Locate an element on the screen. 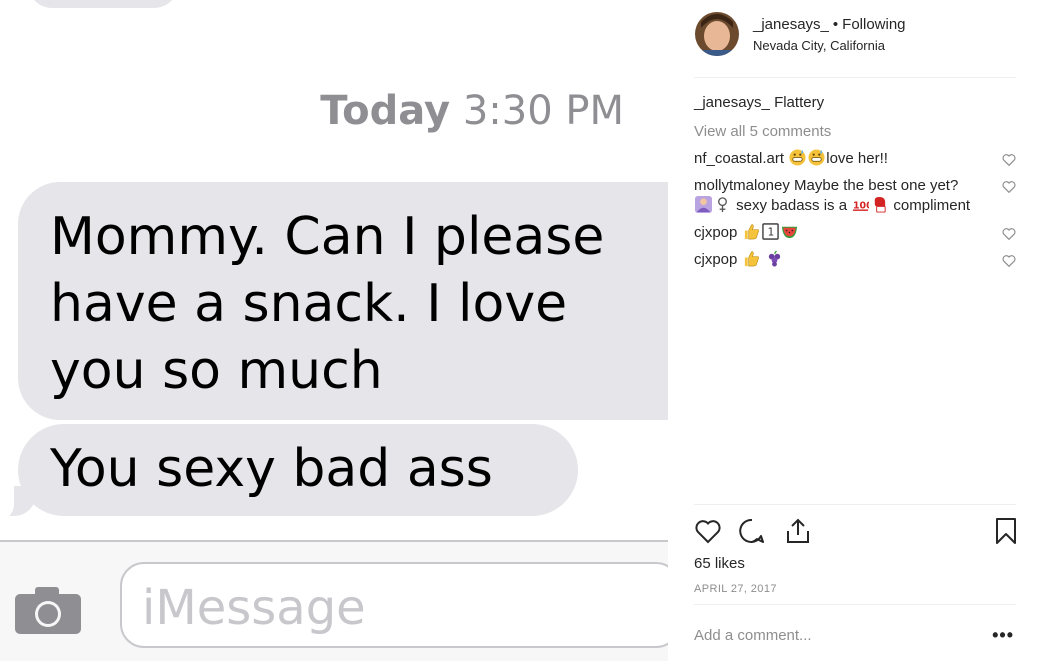 This screenshot has height=661, width=1040. imessage-input-bar: iMessage is located at coordinates (334, 600).